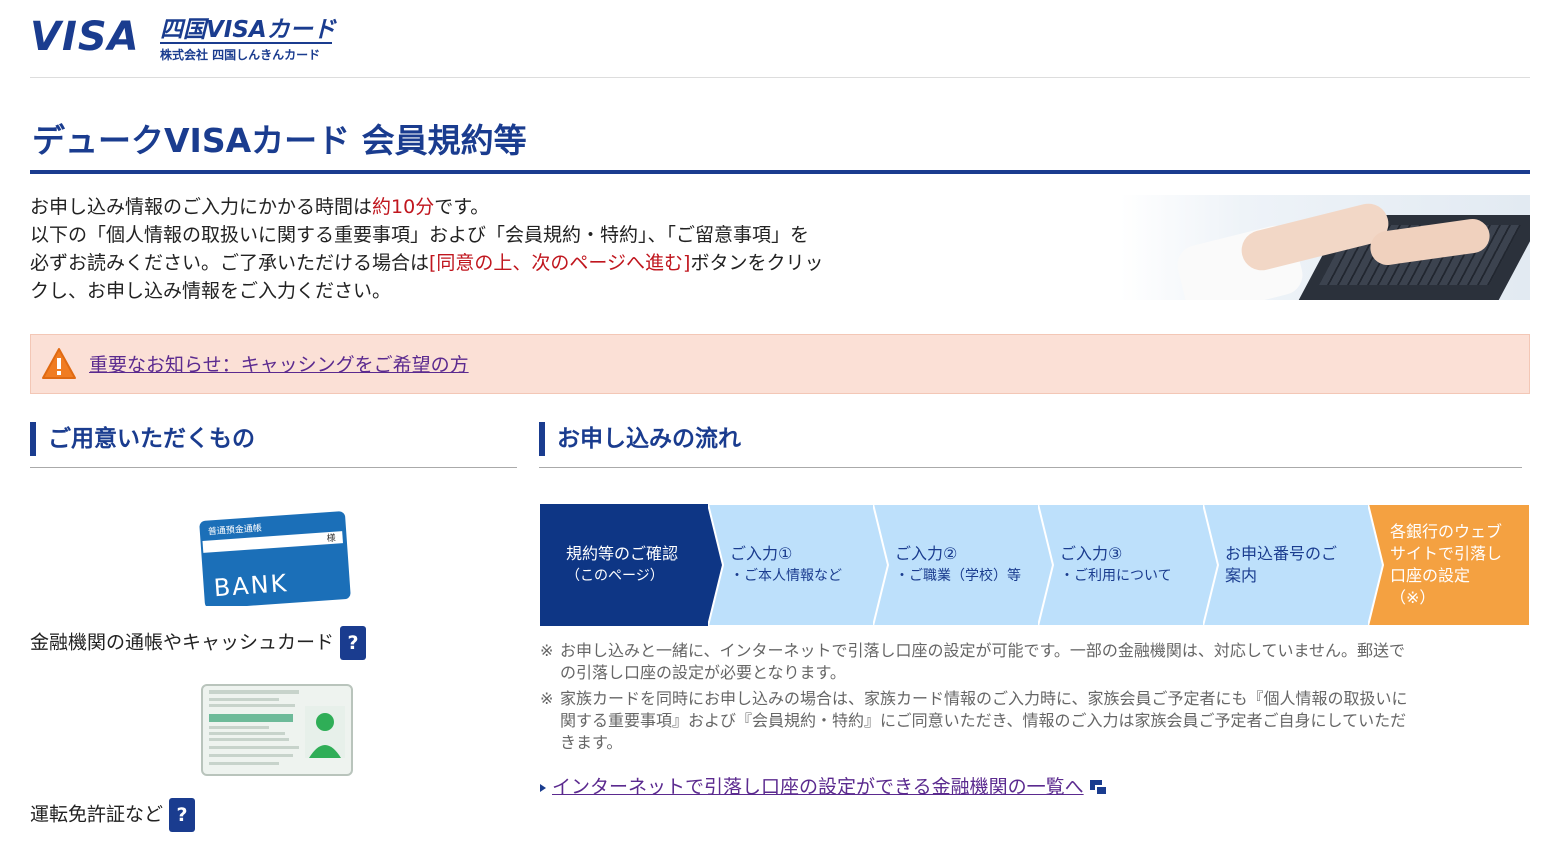 The image size is (1566, 846). What do you see at coordinates (201, 207) in the screenshot?
I see `intro-line1: お申し込み情報のご入力にかかる時間は` at bounding box center [201, 207].